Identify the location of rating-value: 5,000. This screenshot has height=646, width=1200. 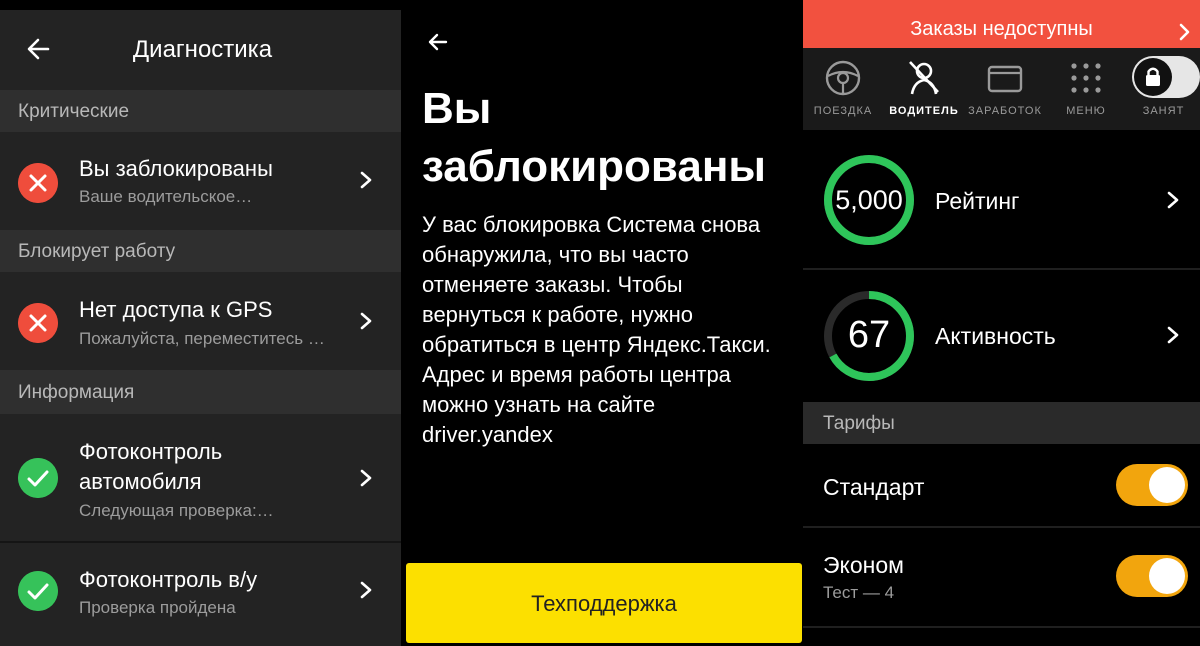
(869, 200).